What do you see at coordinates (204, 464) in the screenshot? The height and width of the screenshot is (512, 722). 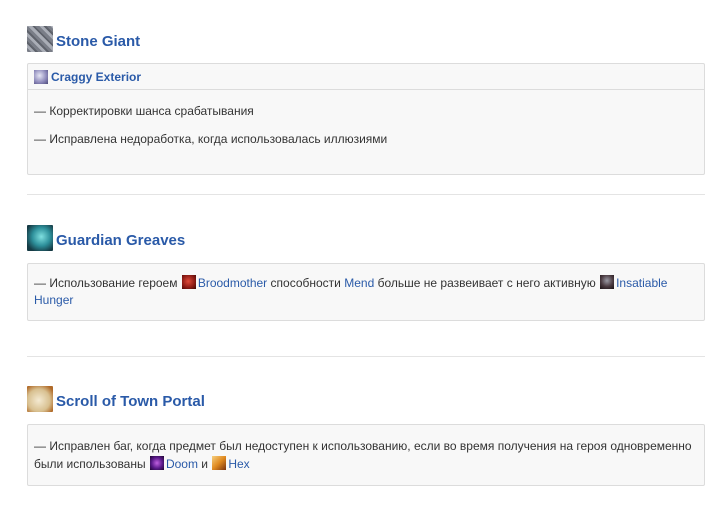 I see `change-text: и` at bounding box center [204, 464].